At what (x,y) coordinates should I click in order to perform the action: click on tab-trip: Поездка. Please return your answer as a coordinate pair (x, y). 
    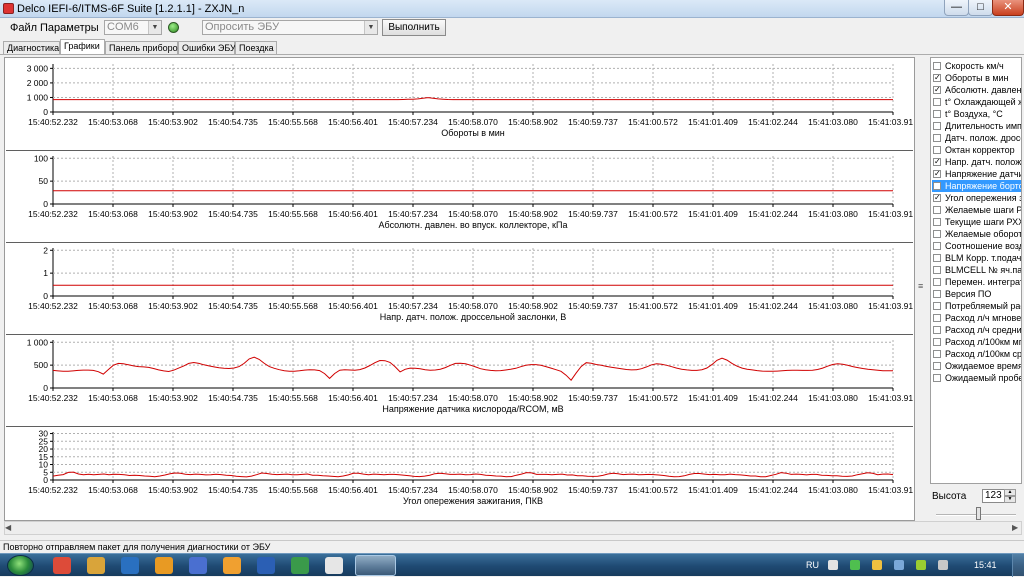
    Looking at the image, I should click on (256, 48).